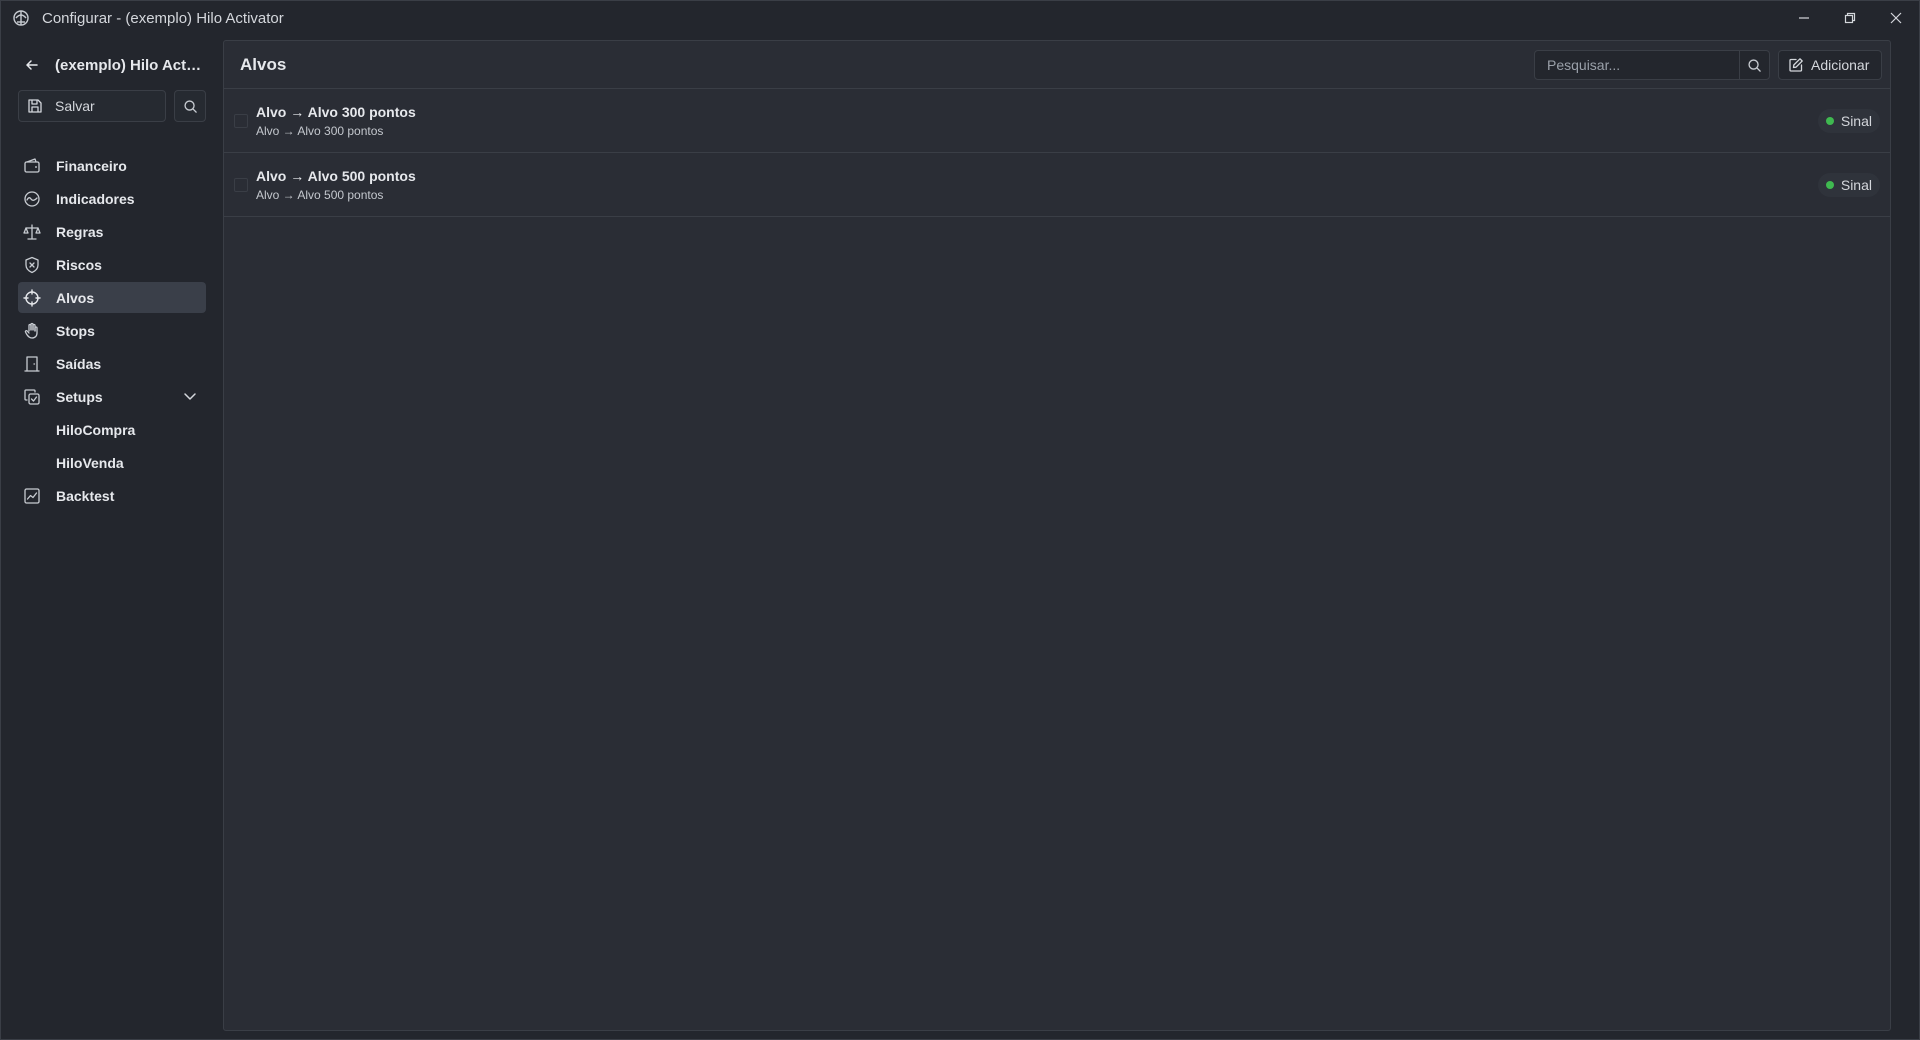 Image resolution: width=1920 pixels, height=1040 pixels. Describe the element at coordinates (112, 495) in the screenshot. I see `sidebar-item-backtest: Backtest` at that location.